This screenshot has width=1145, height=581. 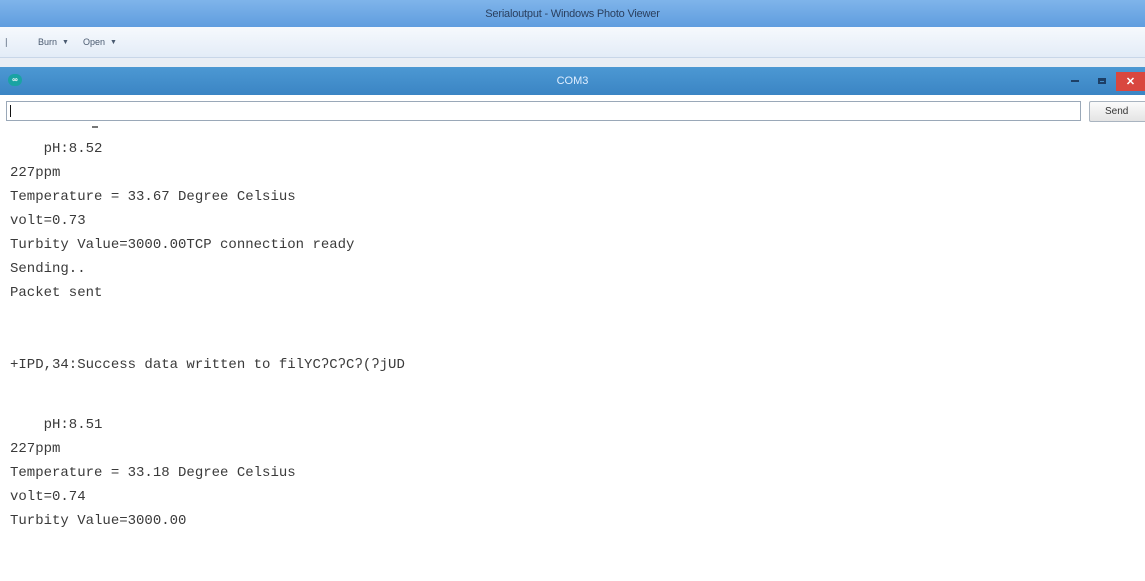 I want to click on text-cursor, so click(x=10, y=111).